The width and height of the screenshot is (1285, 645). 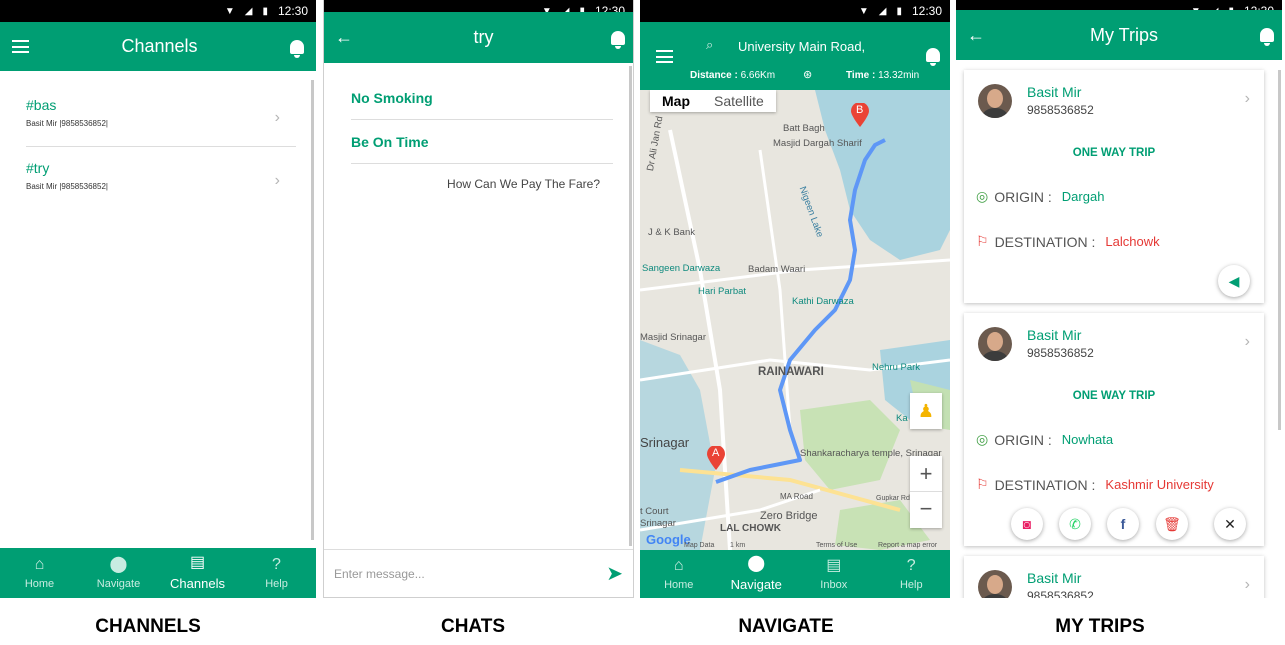 What do you see at coordinates (482, 142) in the screenshot?
I see `chat-message: Be On Time` at bounding box center [482, 142].